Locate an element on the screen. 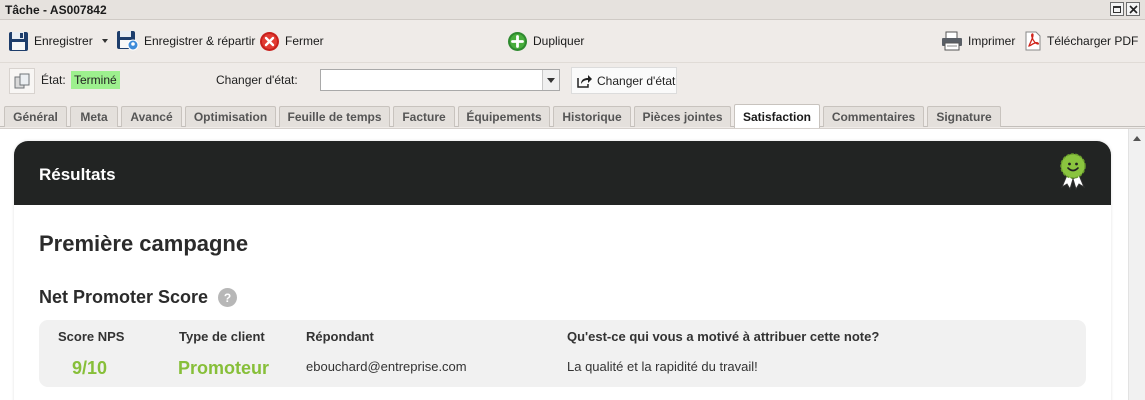  change-state-select is located at coordinates (440, 80).